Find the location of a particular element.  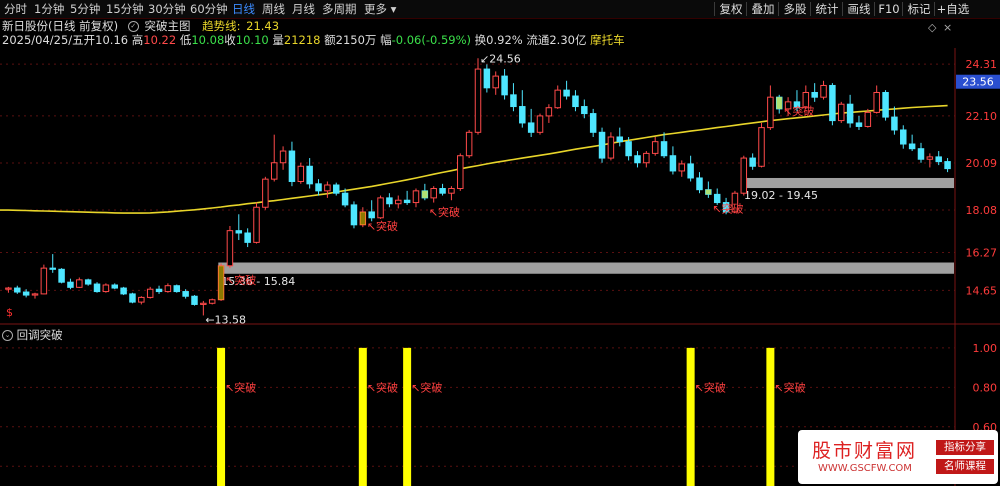

sector-value: 摩托车 is located at coordinates (607, 40).